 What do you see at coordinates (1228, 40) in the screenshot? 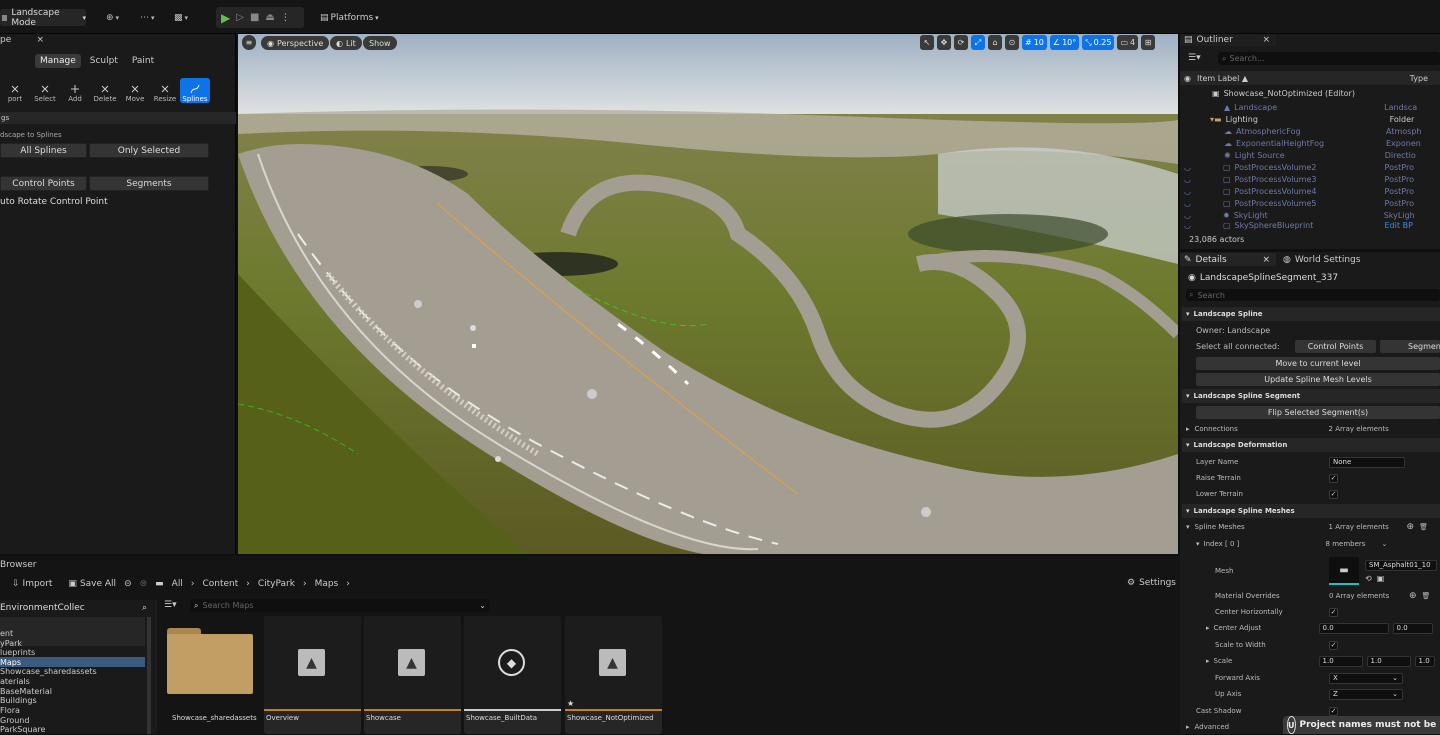
I see `outliner-tab: ▤ Outliner ×` at bounding box center [1228, 40].